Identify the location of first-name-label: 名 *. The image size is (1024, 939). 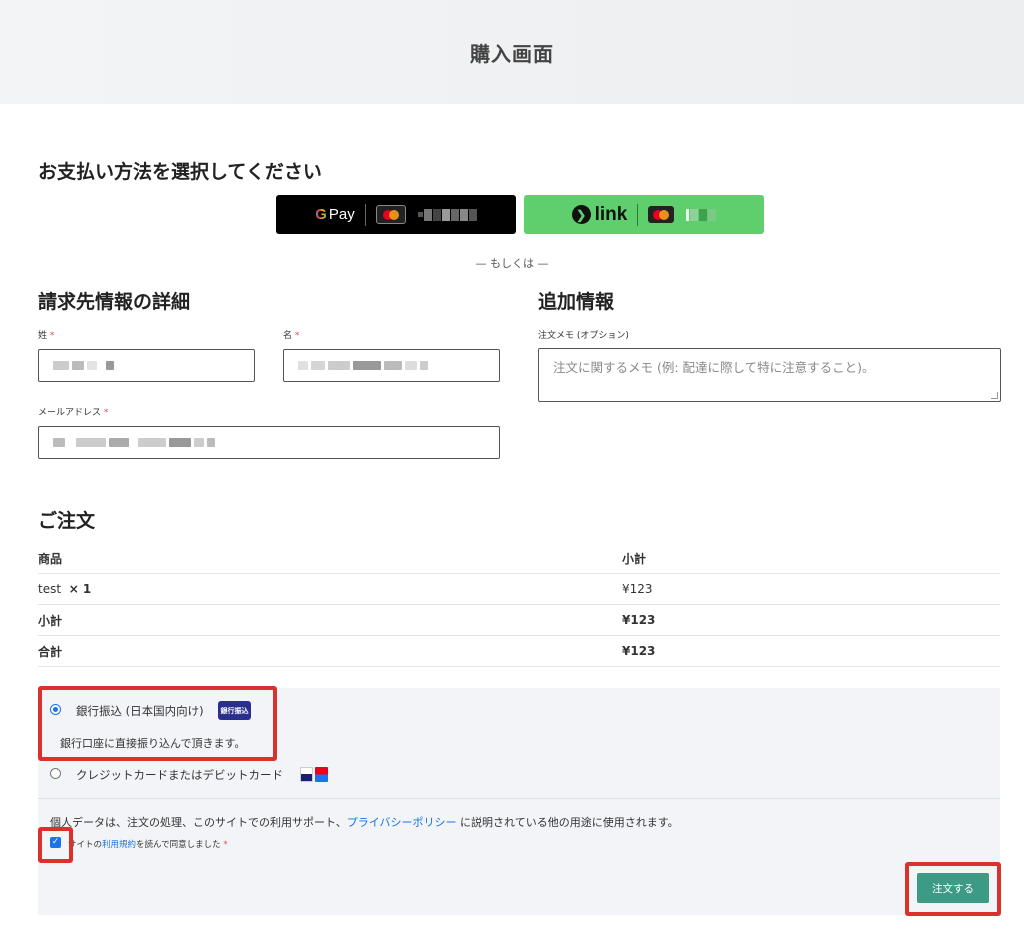
(291, 336).